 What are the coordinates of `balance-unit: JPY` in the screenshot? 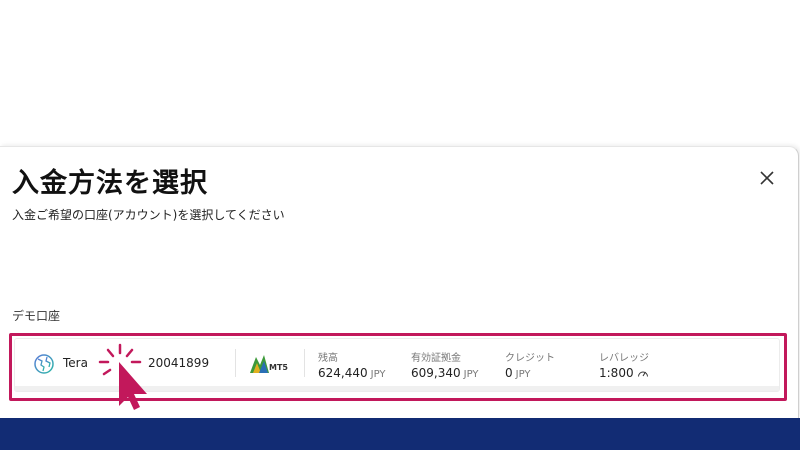 It's located at (378, 374).